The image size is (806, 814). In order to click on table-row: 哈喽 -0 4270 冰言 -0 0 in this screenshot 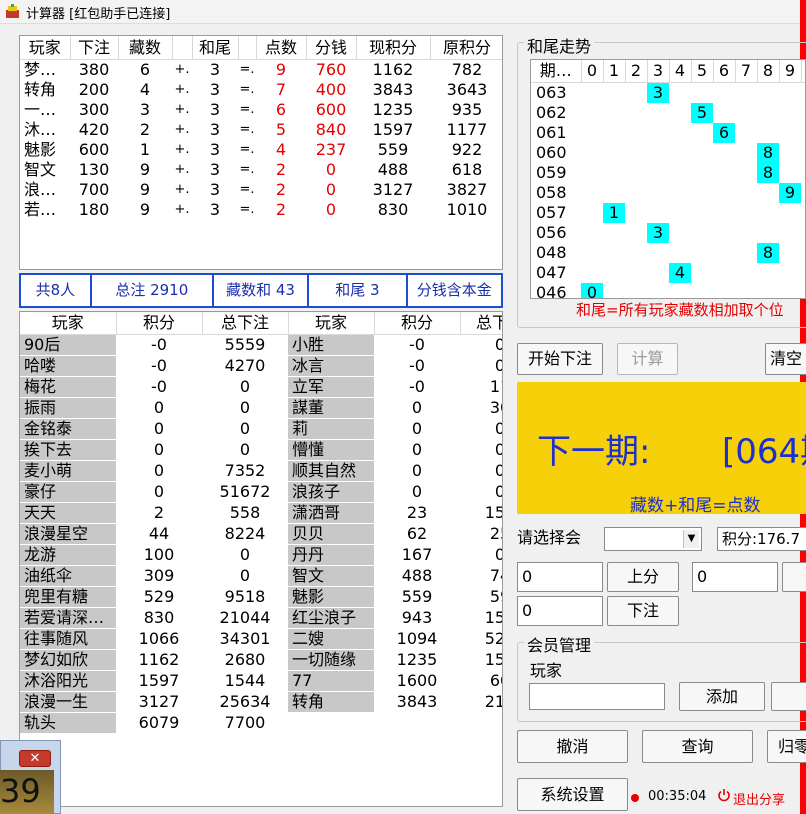, I will do `click(261, 366)`.